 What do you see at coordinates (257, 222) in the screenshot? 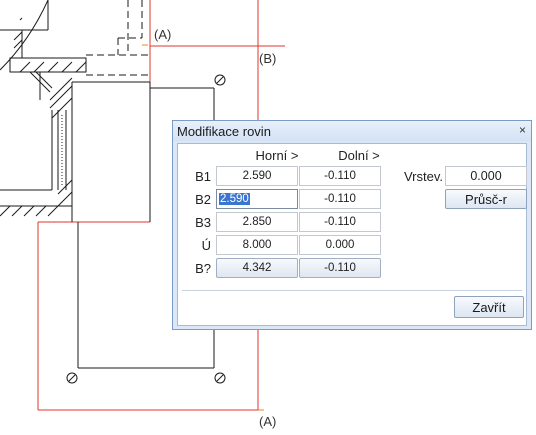
I see `b3-upper-field: 2.850` at bounding box center [257, 222].